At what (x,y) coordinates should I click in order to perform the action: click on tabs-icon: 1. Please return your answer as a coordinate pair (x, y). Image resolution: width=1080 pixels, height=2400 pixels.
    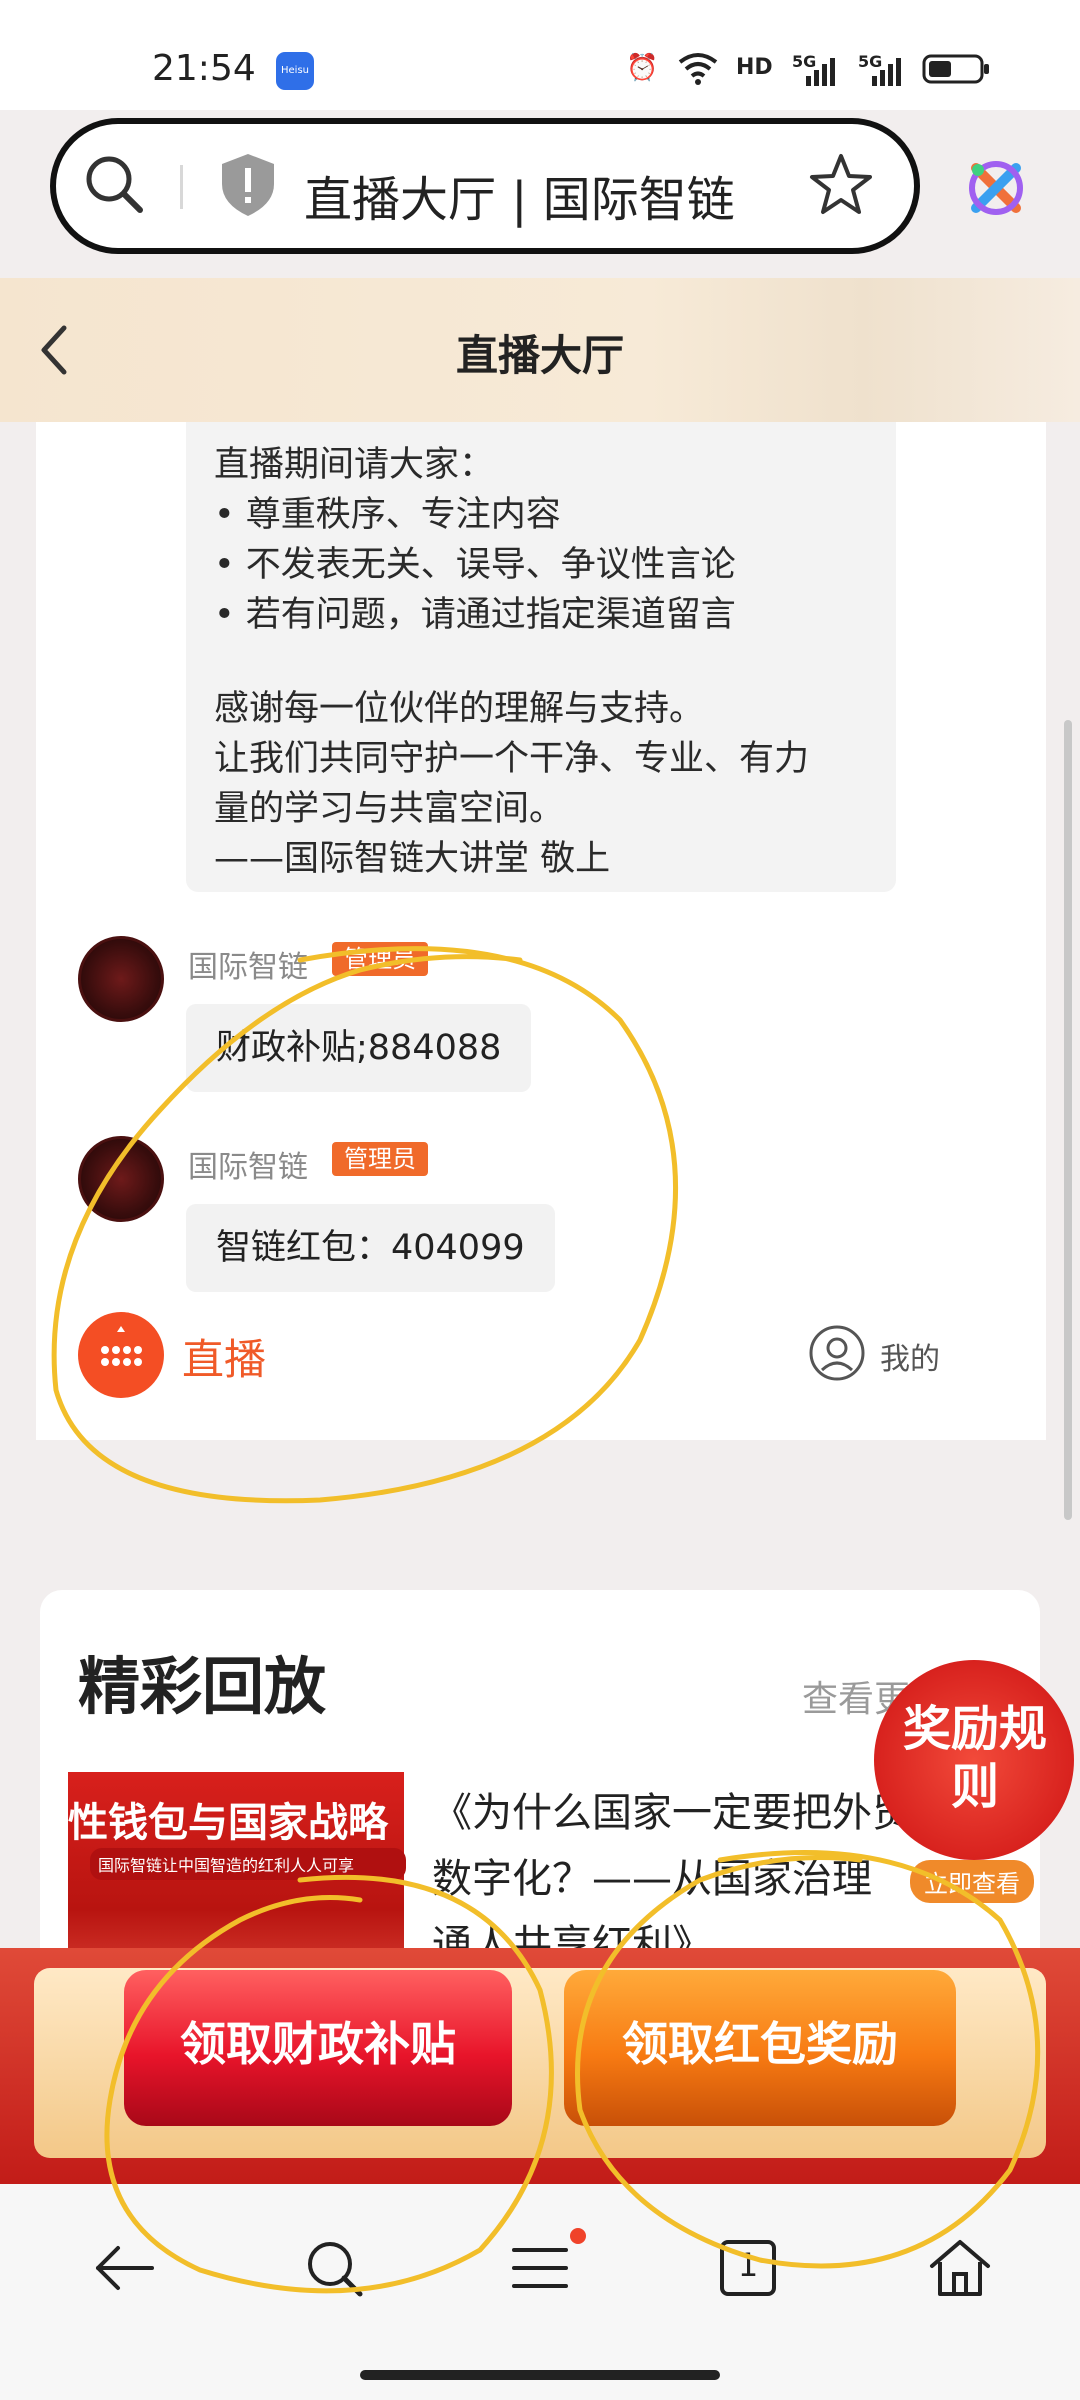
    Looking at the image, I should click on (748, 2268).